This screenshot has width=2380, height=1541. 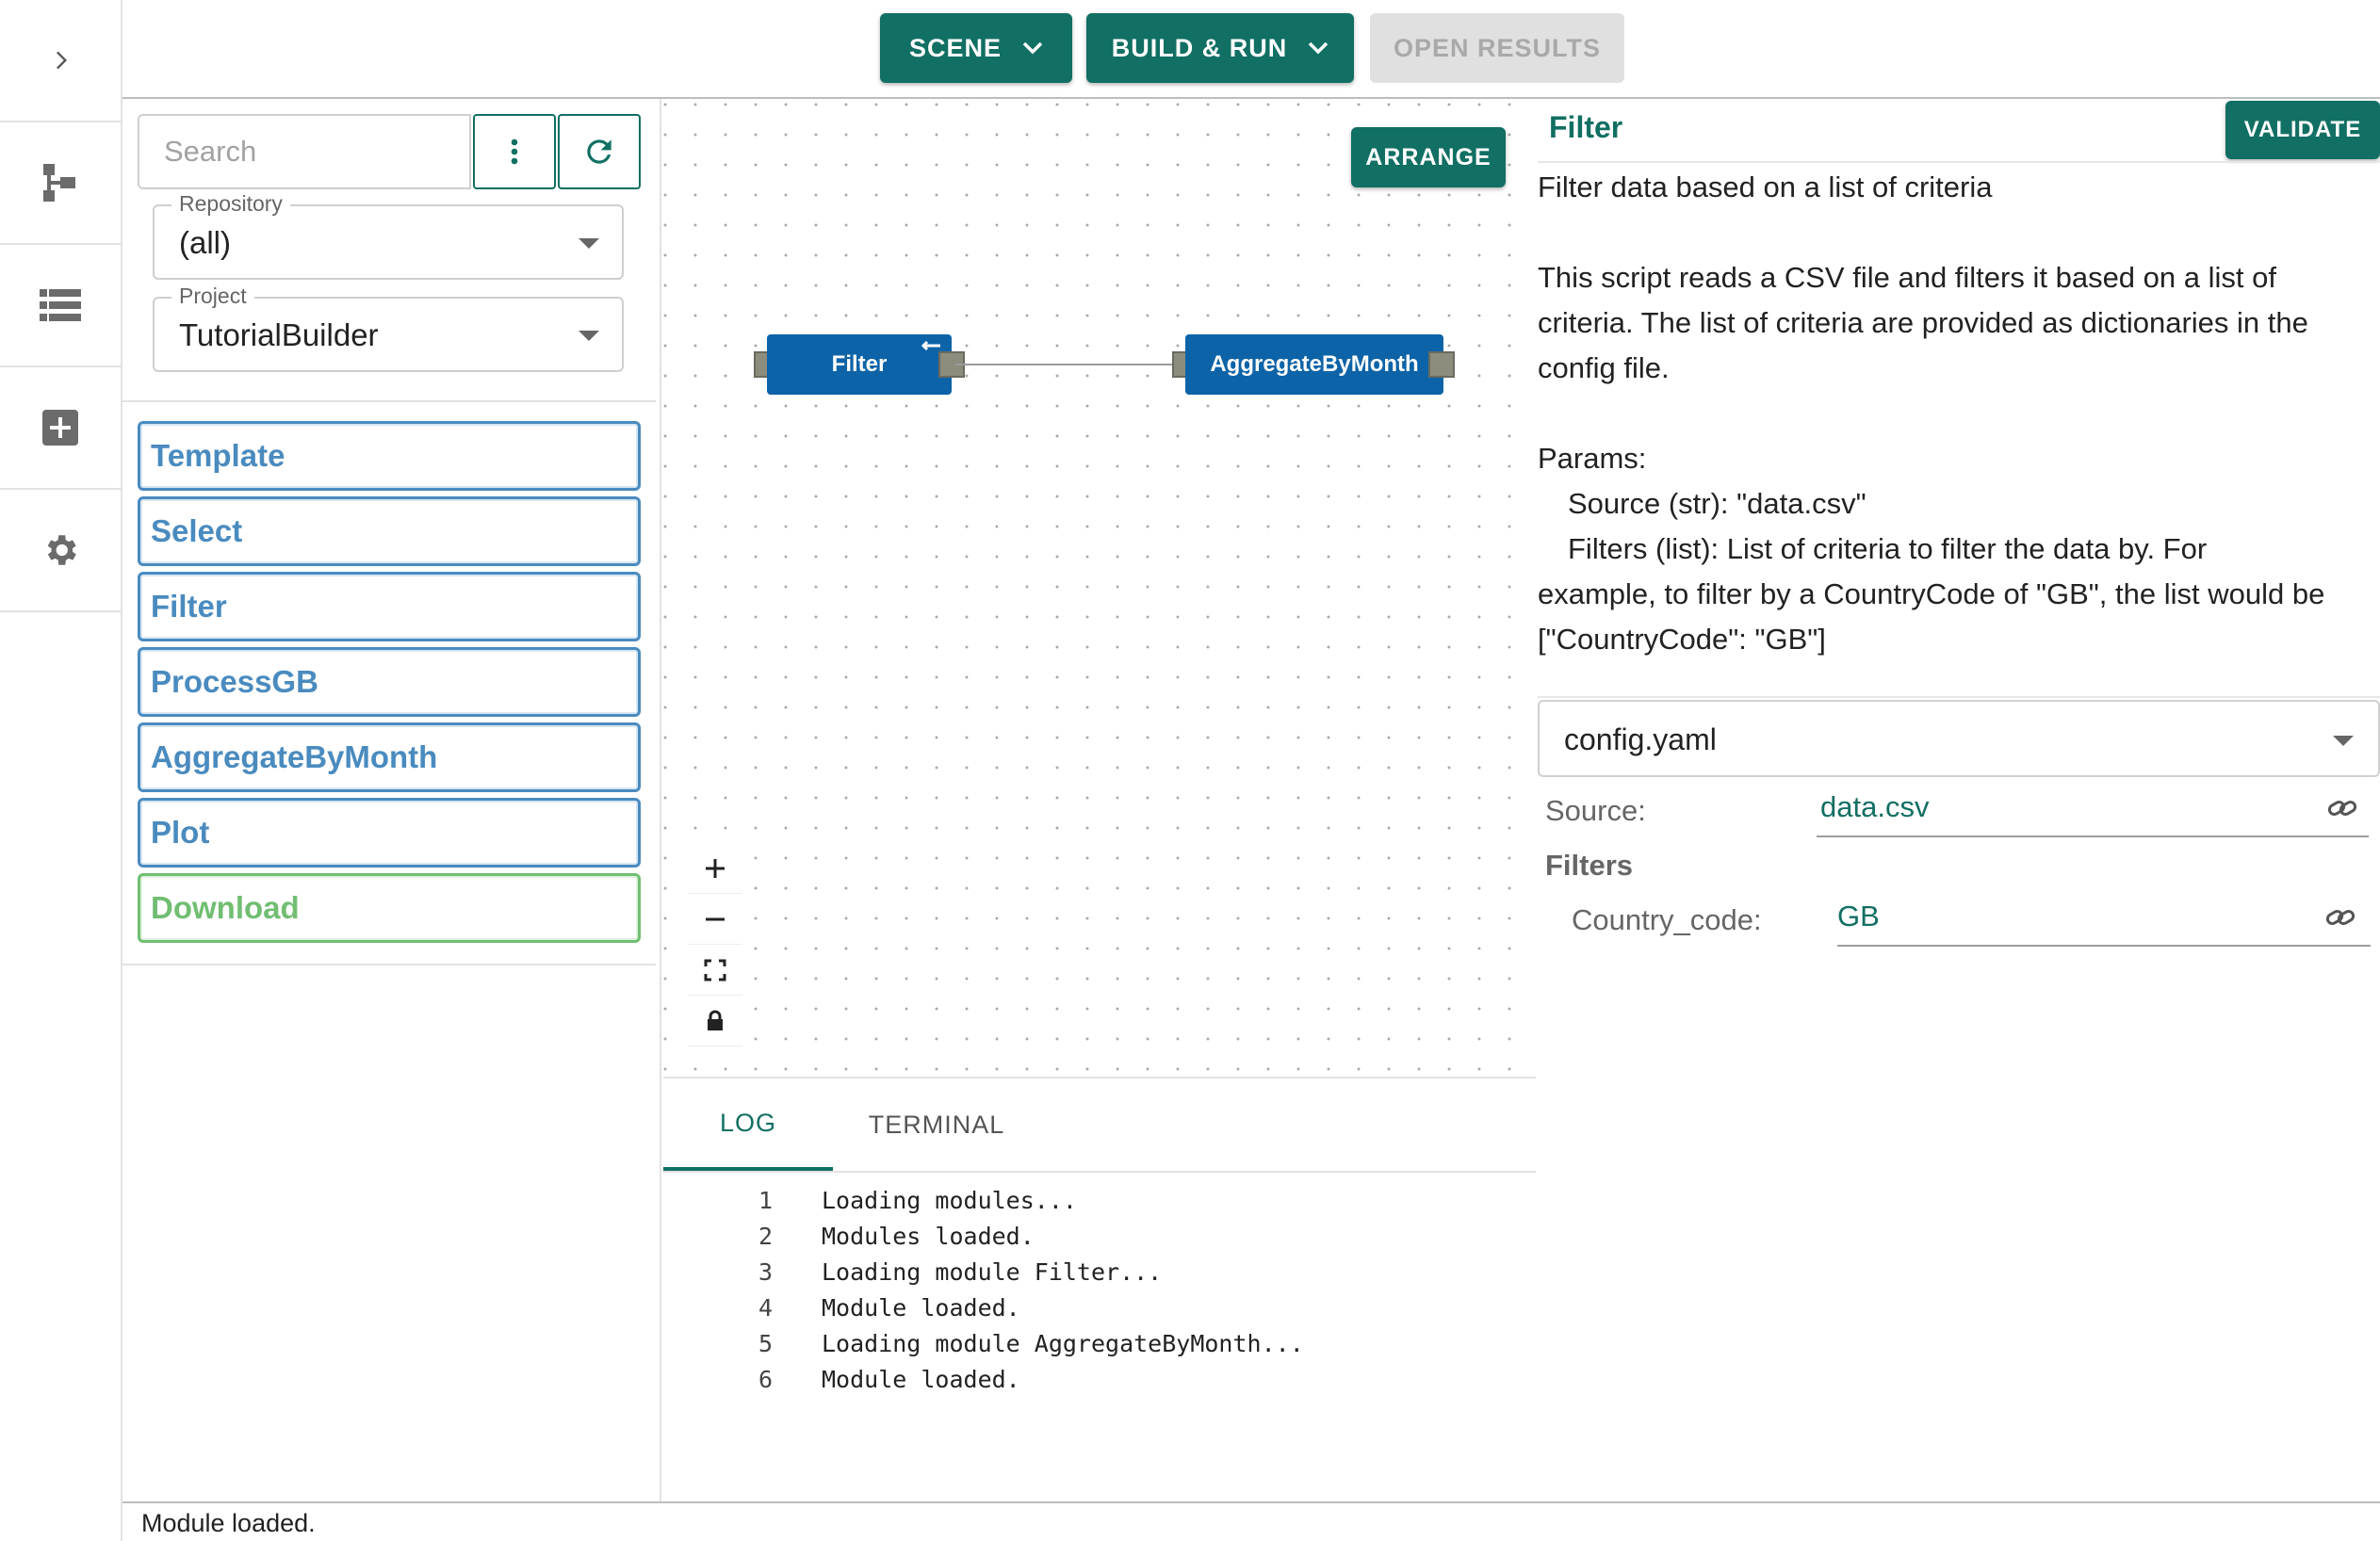 What do you see at coordinates (765, 1379) in the screenshot?
I see `line-number: 6` at bounding box center [765, 1379].